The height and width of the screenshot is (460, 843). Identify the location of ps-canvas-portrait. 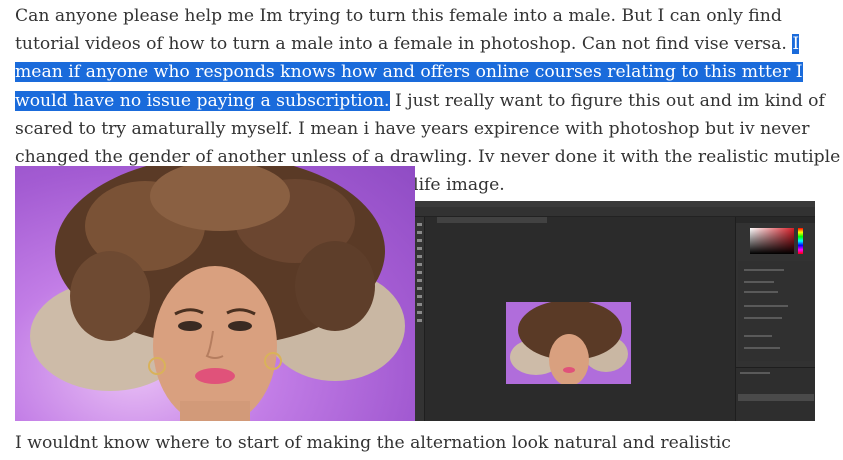
(568, 343).